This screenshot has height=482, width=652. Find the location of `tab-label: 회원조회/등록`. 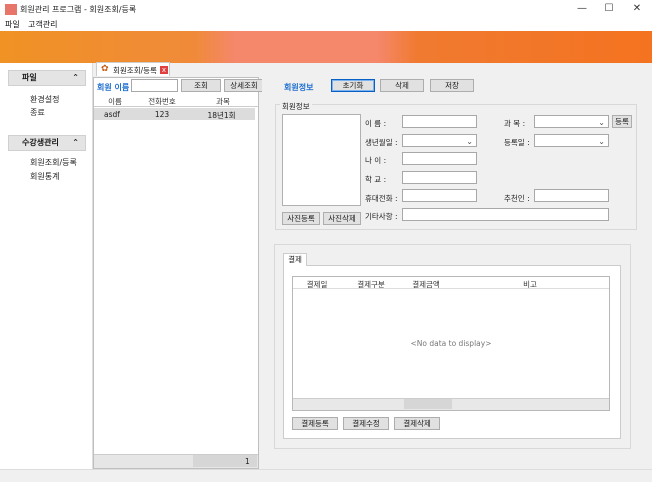

tab-label: 회원조회/등록 is located at coordinates (135, 70).